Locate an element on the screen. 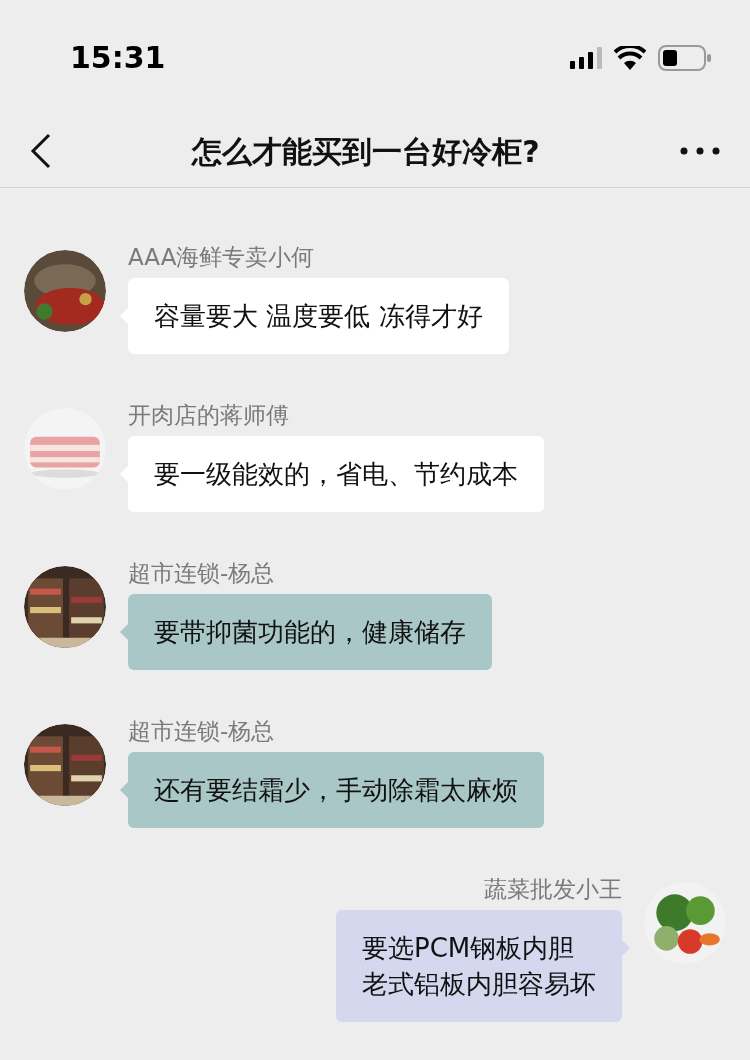 The width and height of the screenshot is (750, 1060). signal-icon is located at coordinates (586, 57).